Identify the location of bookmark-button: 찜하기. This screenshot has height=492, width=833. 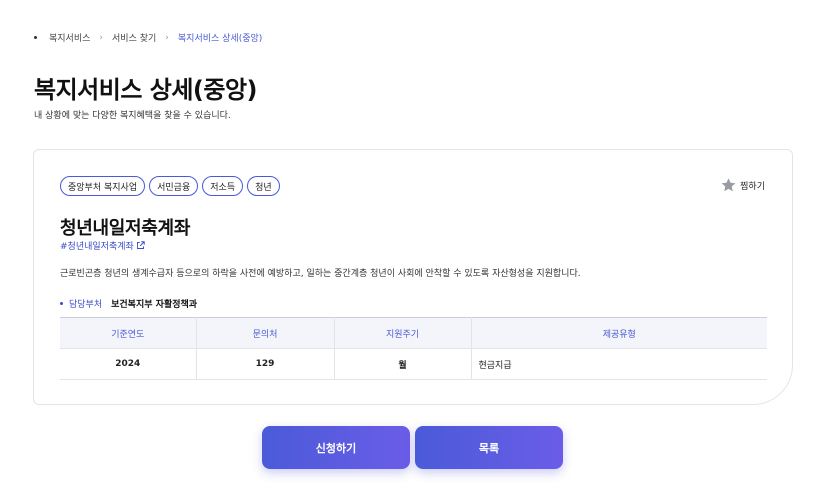
(742, 185).